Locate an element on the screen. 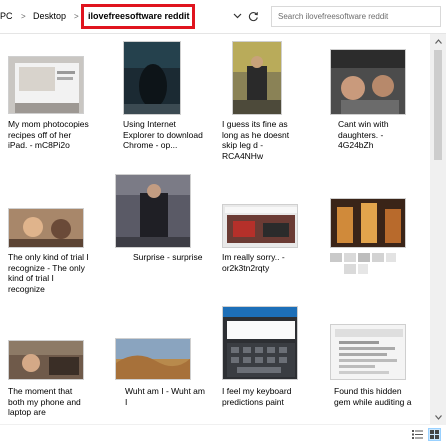 The height and width of the screenshot is (443, 446). file-tile: Surprise - surprise is located at coordinates (158, 235).